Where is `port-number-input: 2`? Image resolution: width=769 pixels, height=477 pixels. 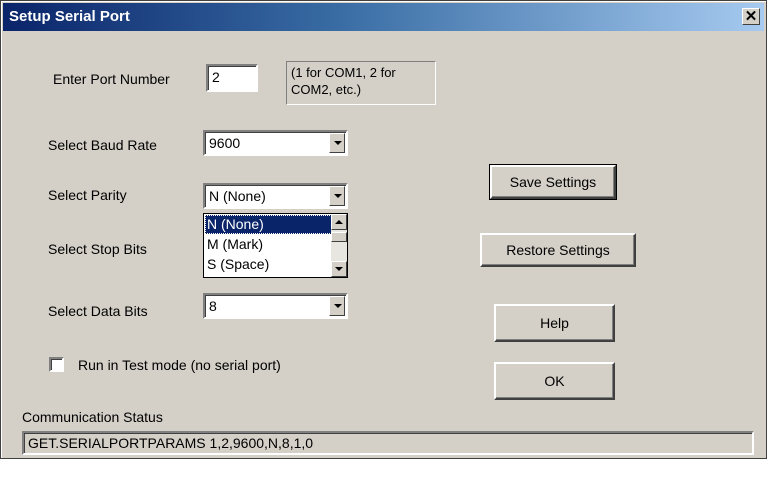 port-number-input: 2 is located at coordinates (232, 78).